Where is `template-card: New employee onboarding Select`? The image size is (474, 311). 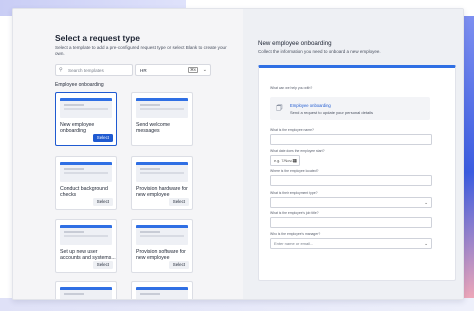 template-card: New employee onboarding Select is located at coordinates (86, 119).